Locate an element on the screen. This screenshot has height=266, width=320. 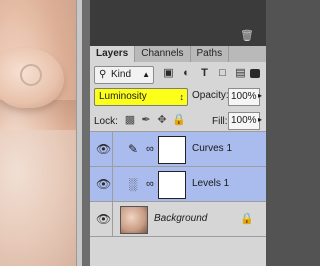
layer-row-levels: 👁 ░ ∞ Levels 1 is located at coordinates (178, 184).